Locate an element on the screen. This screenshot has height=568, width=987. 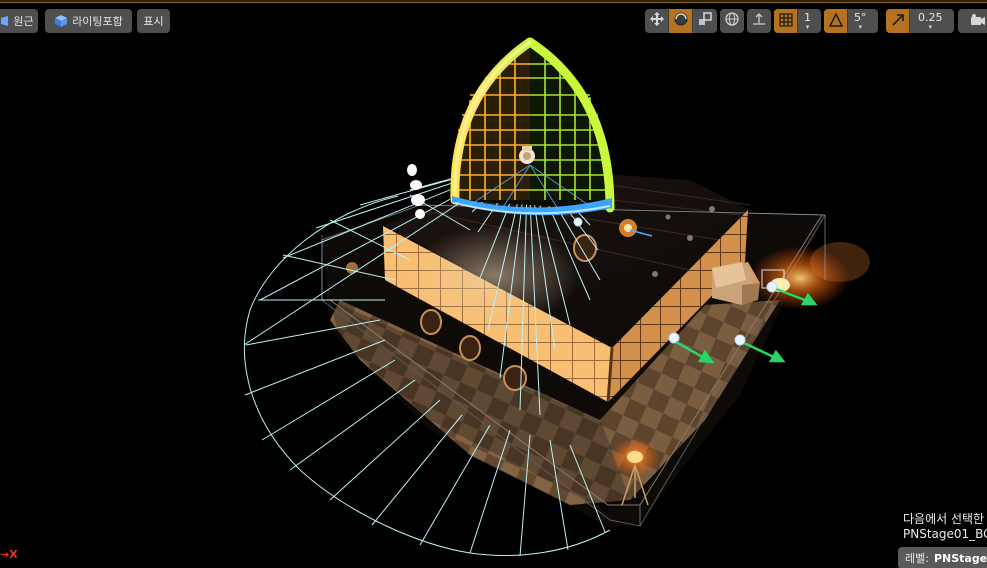
surface-snapping-toggle is located at coordinates (759, 21).